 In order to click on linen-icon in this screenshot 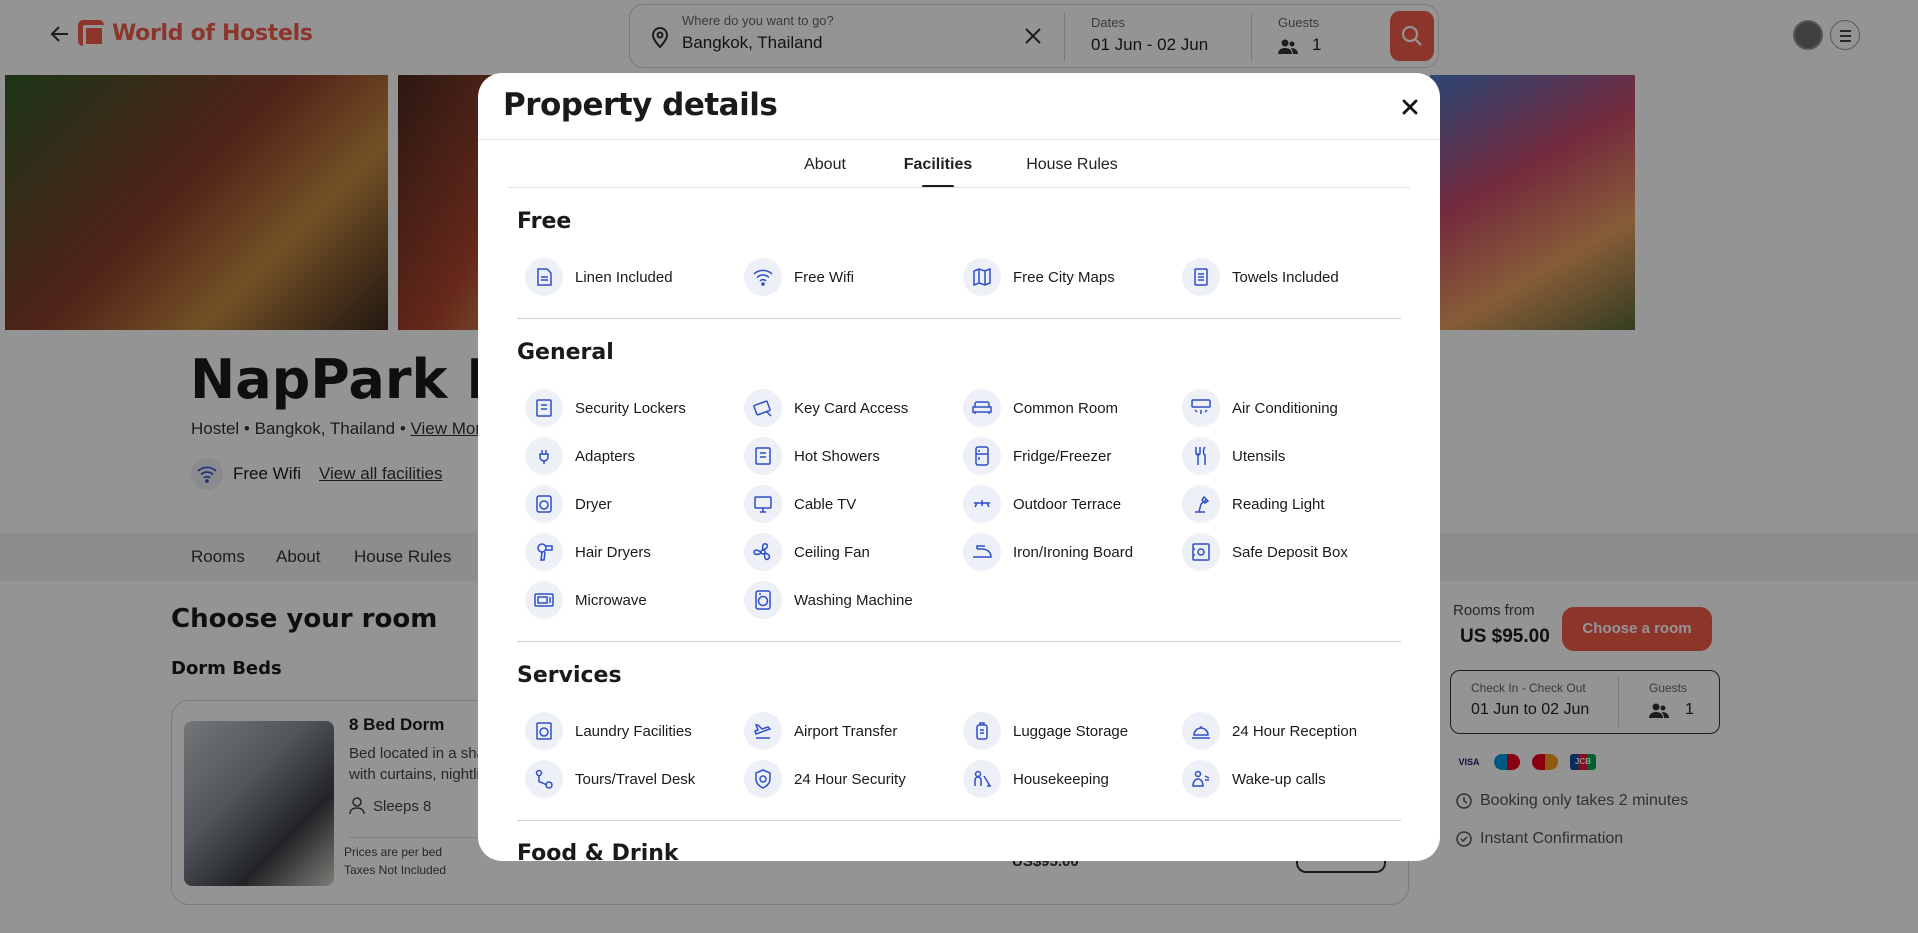, I will do `click(544, 277)`.